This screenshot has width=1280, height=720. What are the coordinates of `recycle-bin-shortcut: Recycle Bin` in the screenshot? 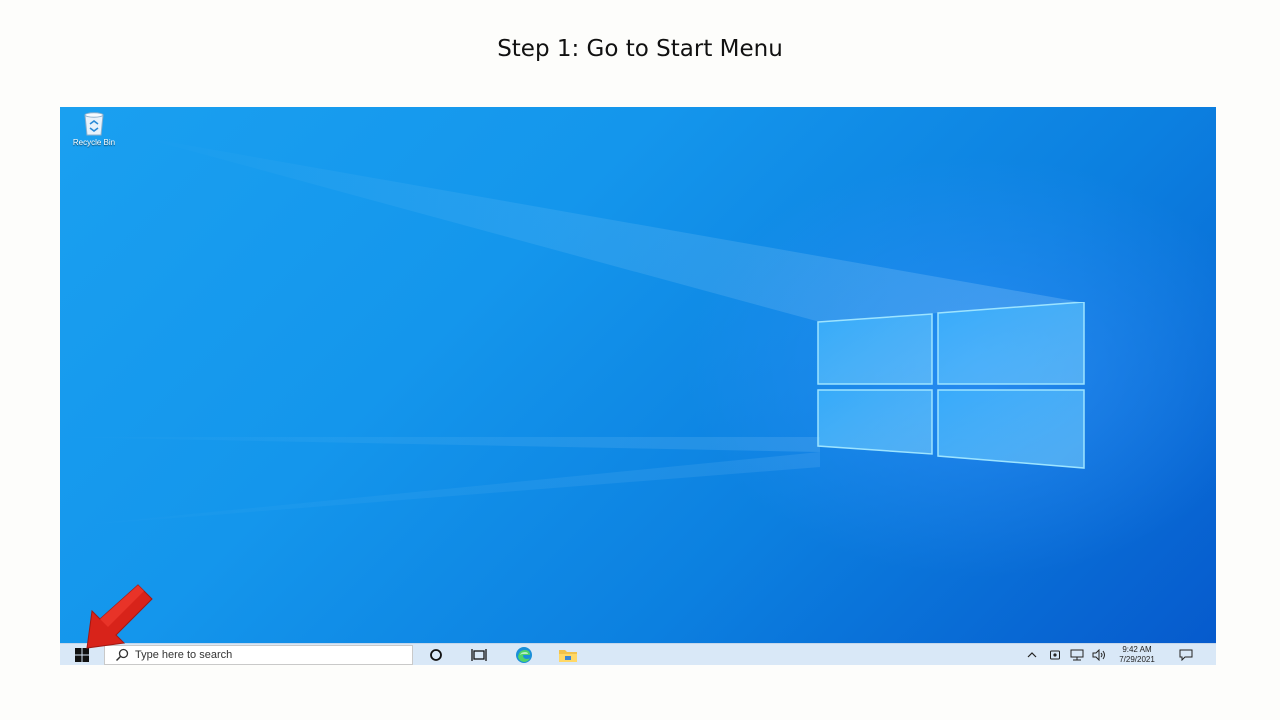 It's located at (94, 129).